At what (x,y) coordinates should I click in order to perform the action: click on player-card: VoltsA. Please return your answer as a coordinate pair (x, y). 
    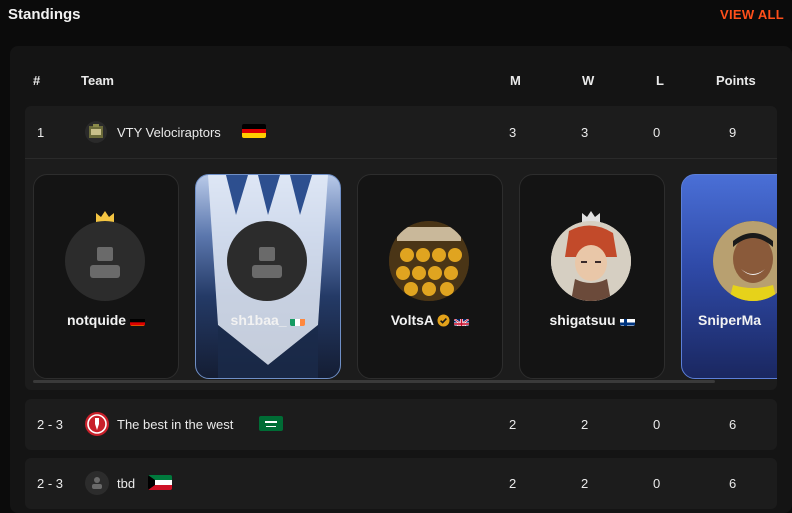
    Looking at the image, I should click on (430, 276).